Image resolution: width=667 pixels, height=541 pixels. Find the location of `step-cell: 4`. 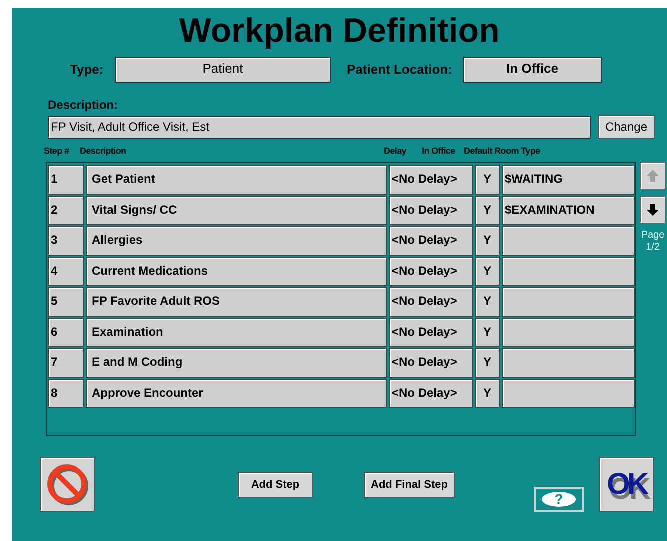

step-cell: 4 is located at coordinates (66, 271).